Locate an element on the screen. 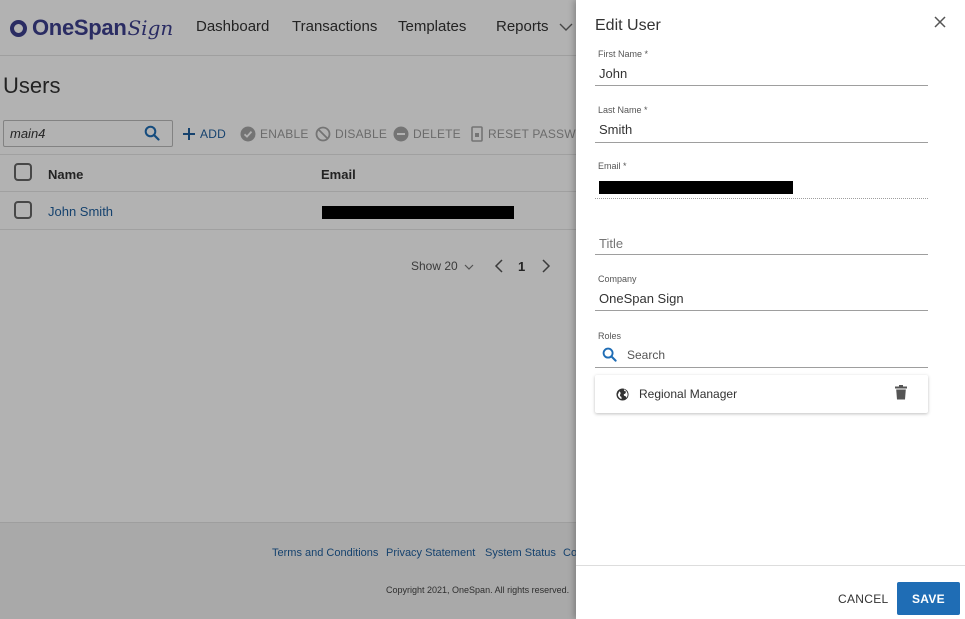 The image size is (965, 619). last-name-input is located at coordinates (759, 129).